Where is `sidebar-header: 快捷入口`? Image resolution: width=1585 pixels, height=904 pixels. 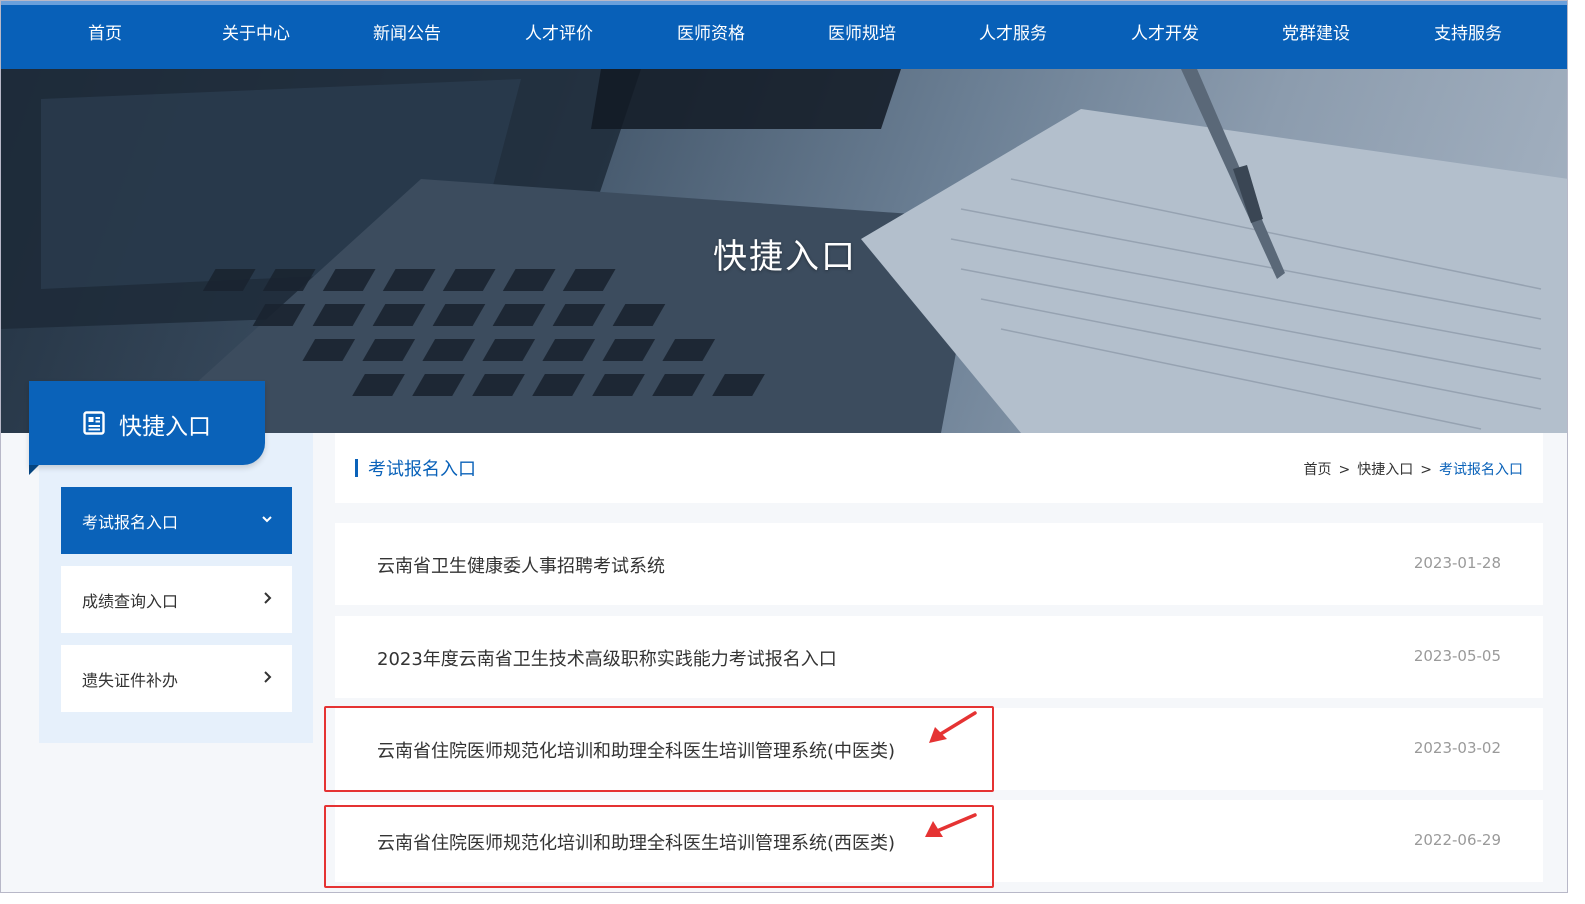
sidebar-header: 快捷入口 is located at coordinates (147, 428).